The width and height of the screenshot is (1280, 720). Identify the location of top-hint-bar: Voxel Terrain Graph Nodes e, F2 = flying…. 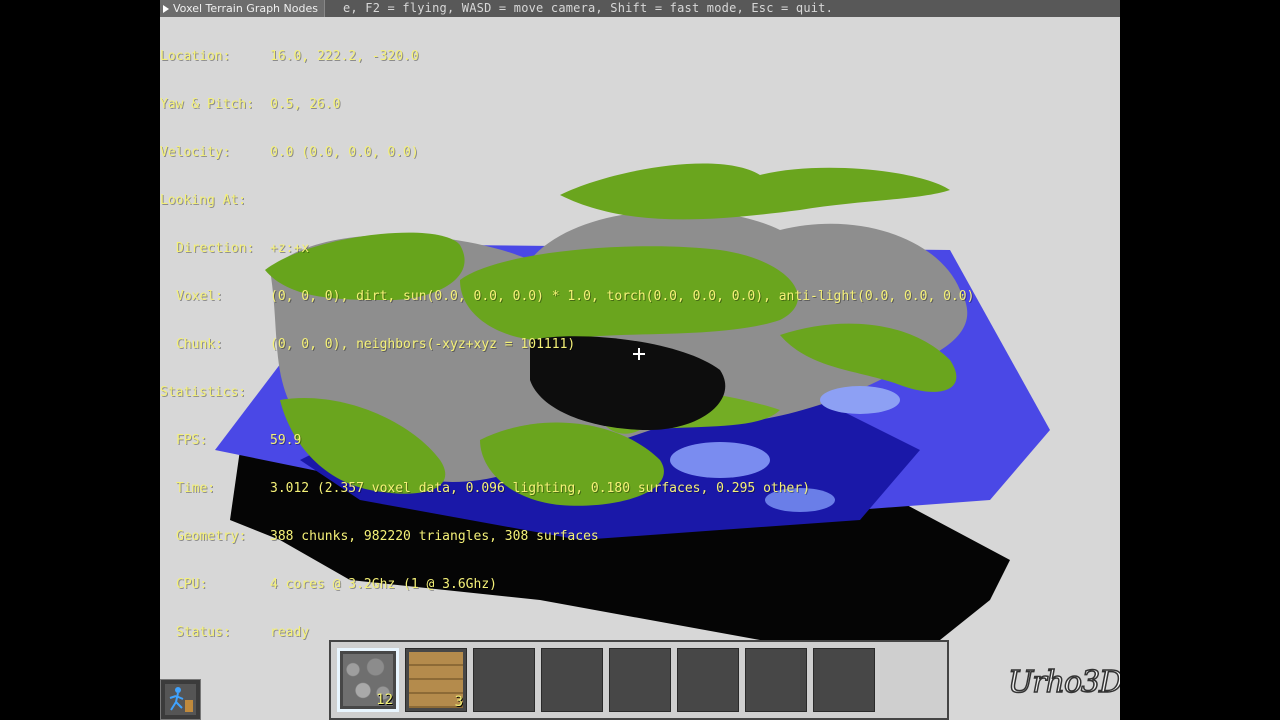
(640, 8).